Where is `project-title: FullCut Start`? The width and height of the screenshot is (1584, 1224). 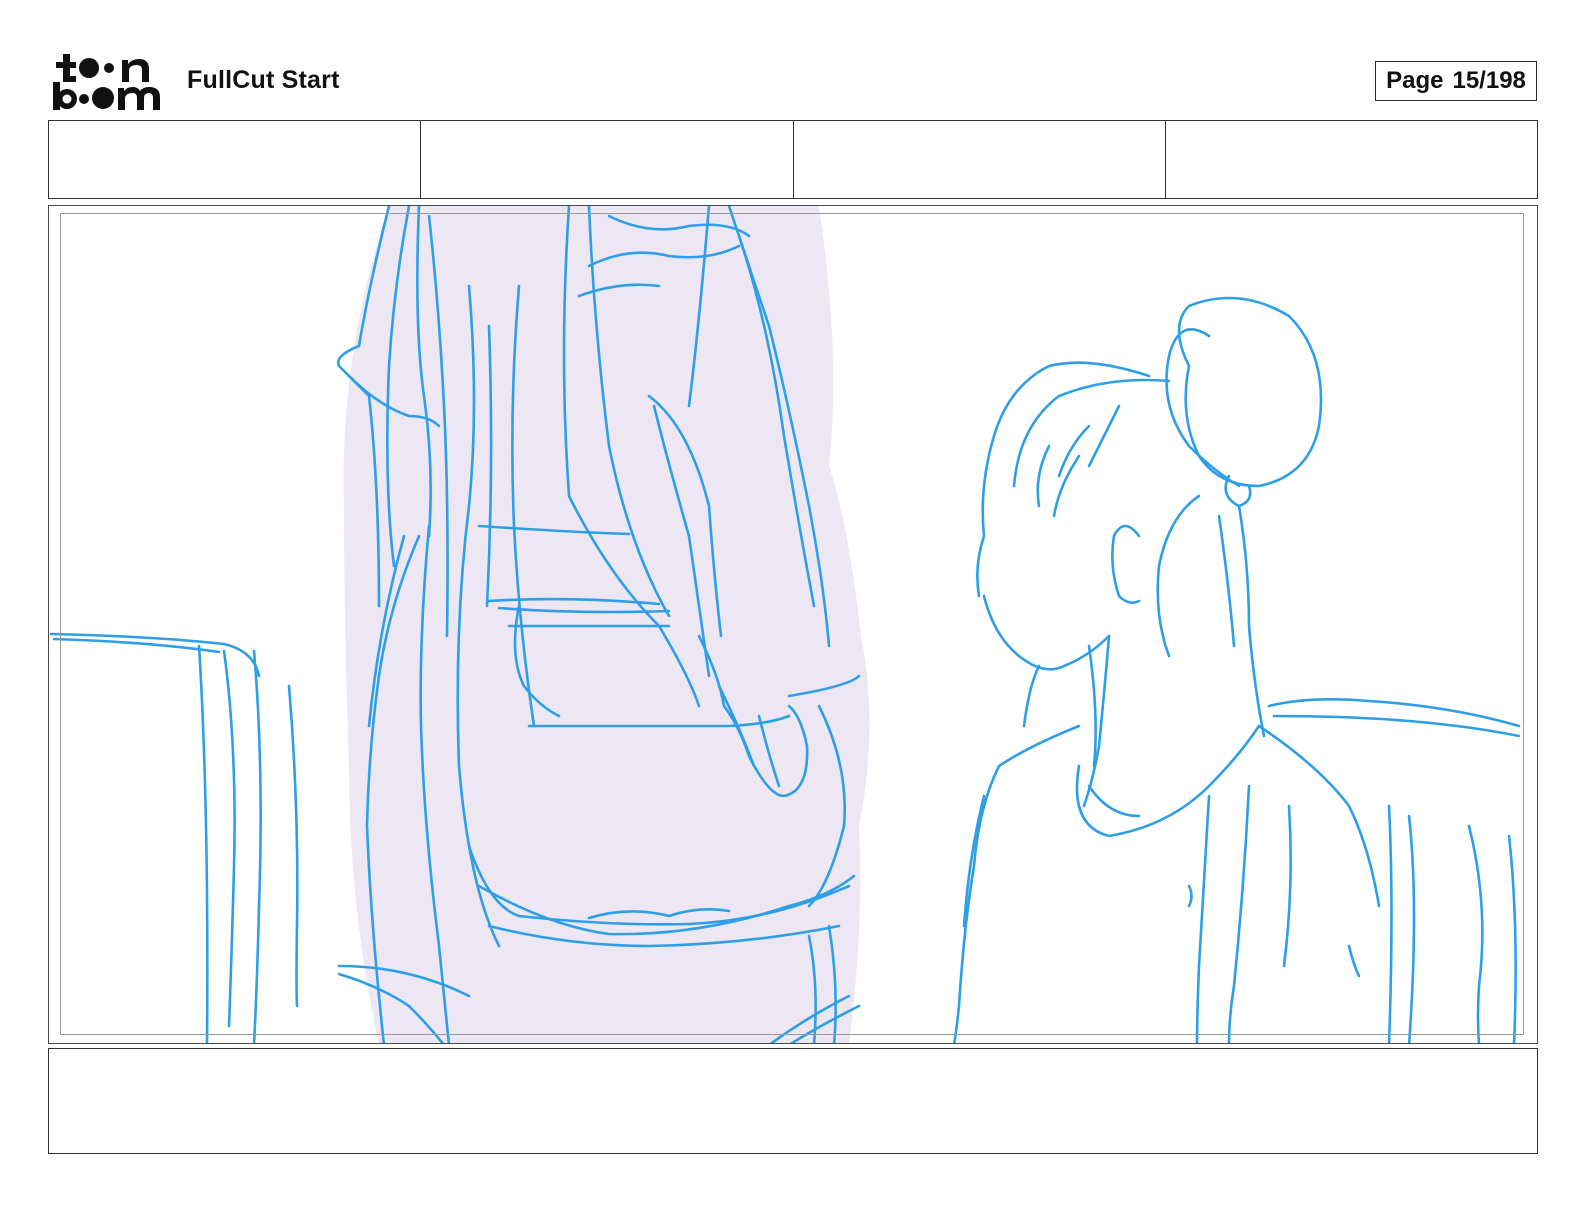 project-title: FullCut Start is located at coordinates (263, 80).